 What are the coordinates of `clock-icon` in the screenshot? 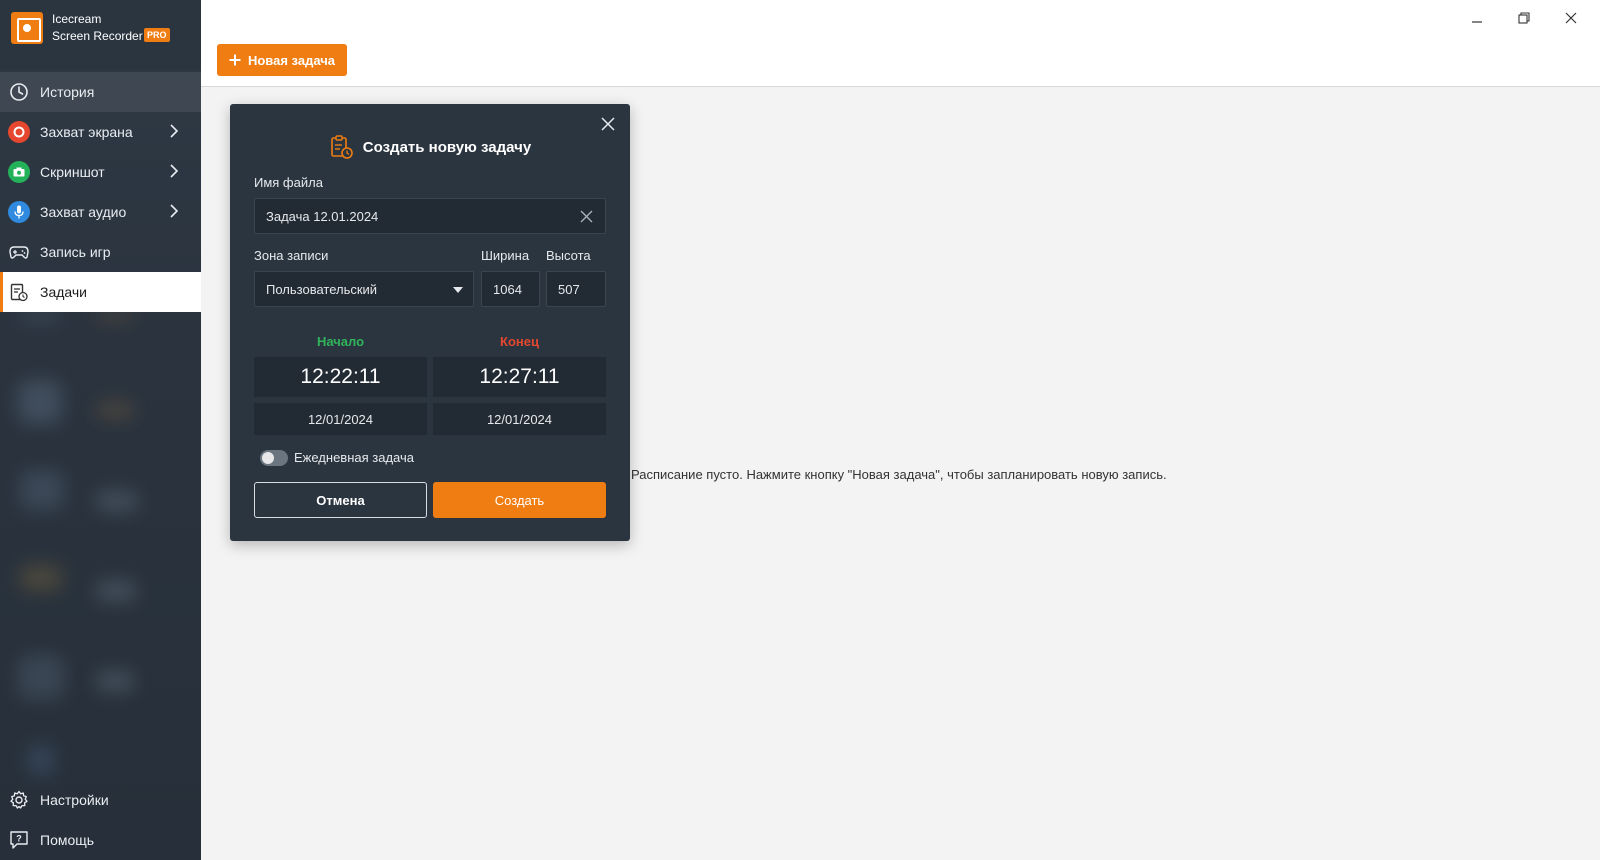 It's located at (19, 92).